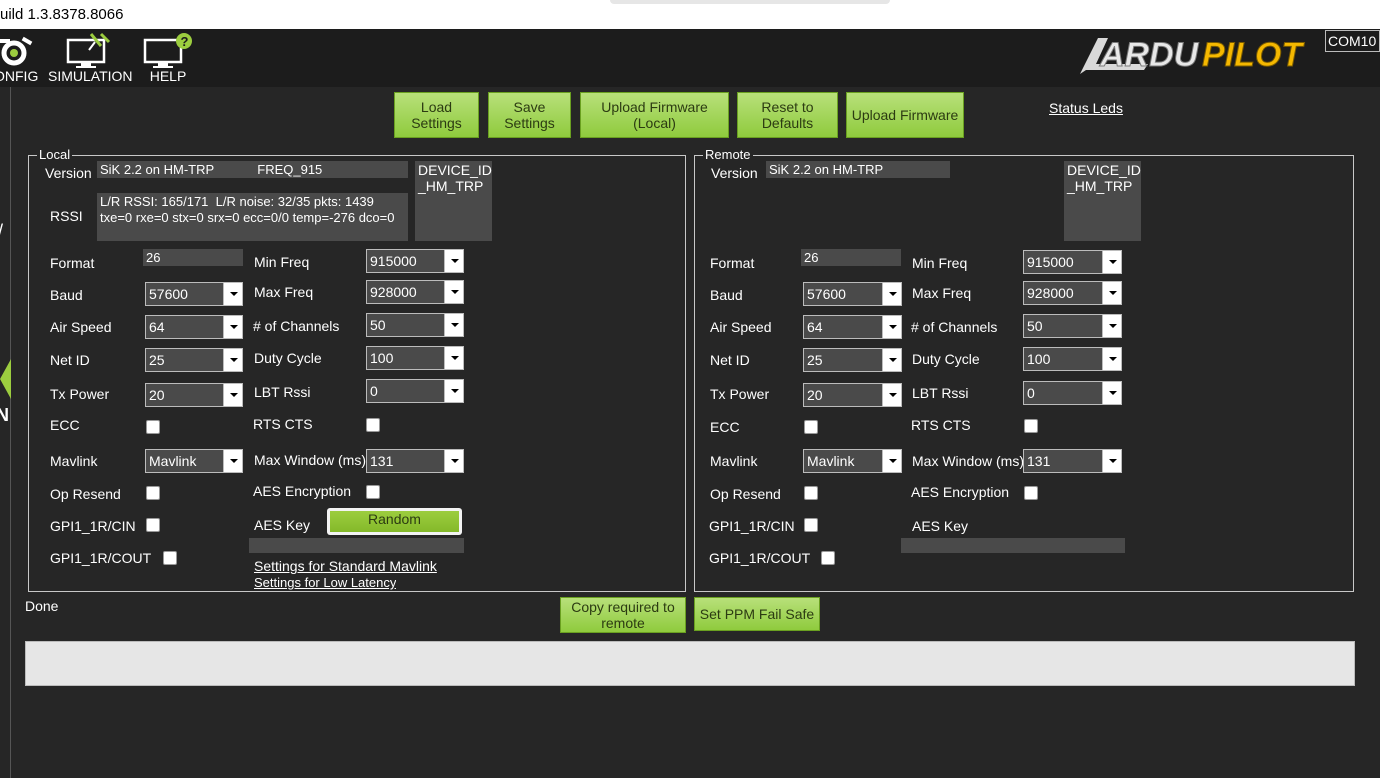  What do you see at coordinates (153, 427) in the screenshot?
I see `local-ecc-checkbox` at bounding box center [153, 427].